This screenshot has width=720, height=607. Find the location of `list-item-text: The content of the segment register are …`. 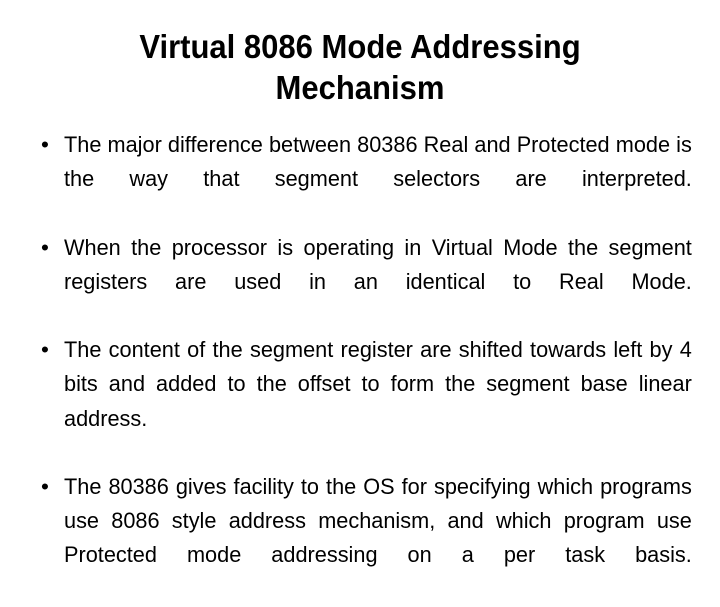

list-item-text: The content of the segment register are … is located at coordinates (378, 384).